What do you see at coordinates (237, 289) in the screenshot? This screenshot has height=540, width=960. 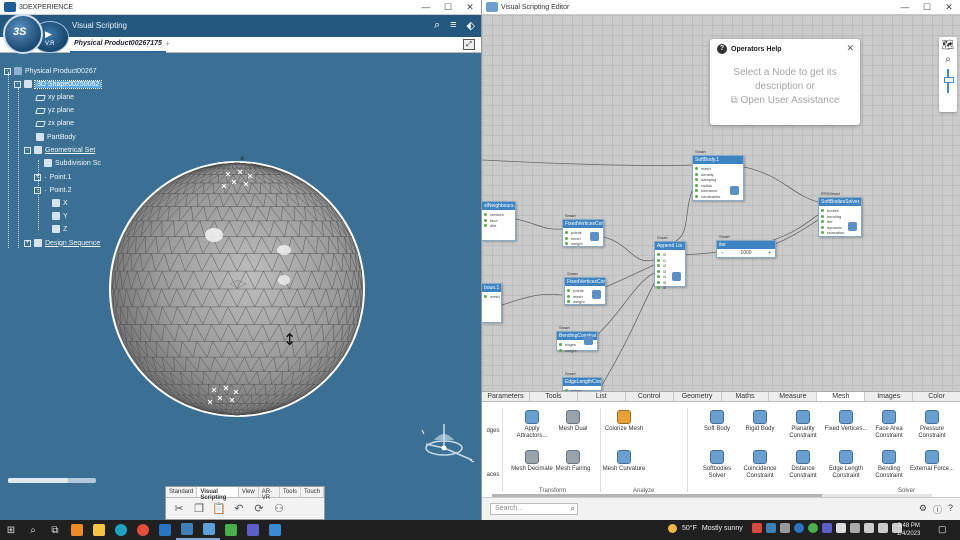 I see `subdivision-sphere: ↕` at bounding box center [237, 289].